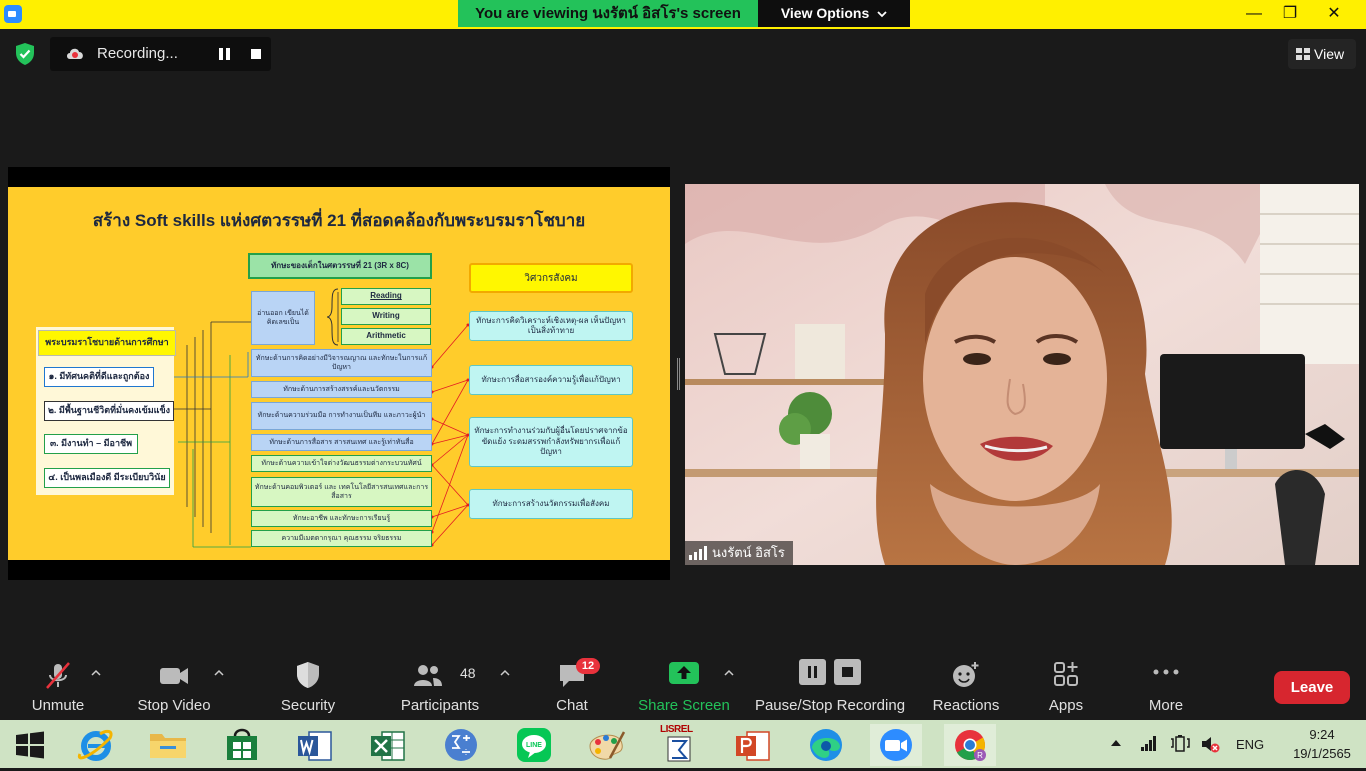 The height and width of the screenshot is (771, 1366). Describe the element at coordinates (1166, 705) in the screenshot. I see `more-label: More` at that location.